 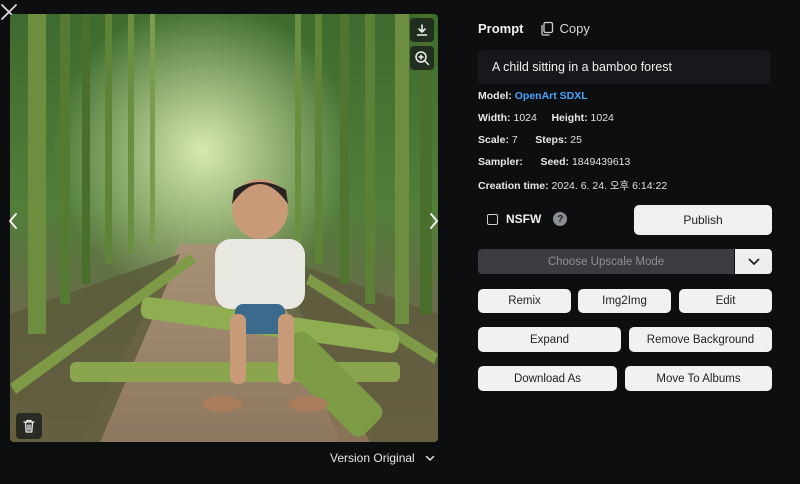 I want to click on seed-label: Seed:, so click(x=555, y=162).